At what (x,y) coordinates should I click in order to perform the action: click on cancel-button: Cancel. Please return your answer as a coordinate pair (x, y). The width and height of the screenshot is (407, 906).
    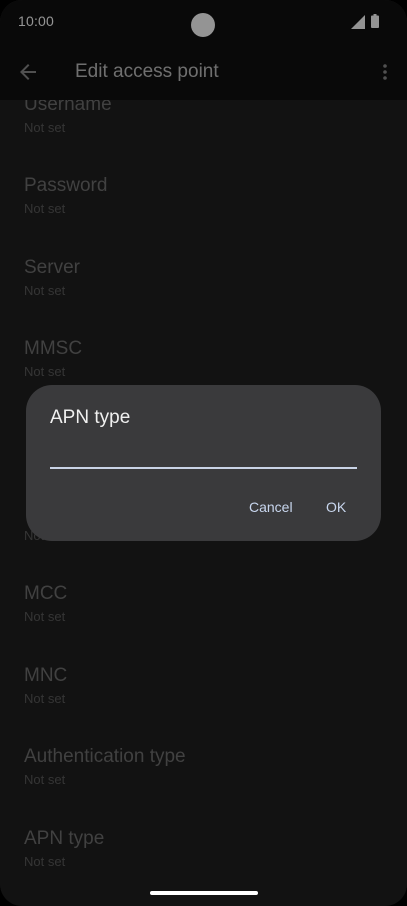
    Looking at the image, I should click on (271, 507).